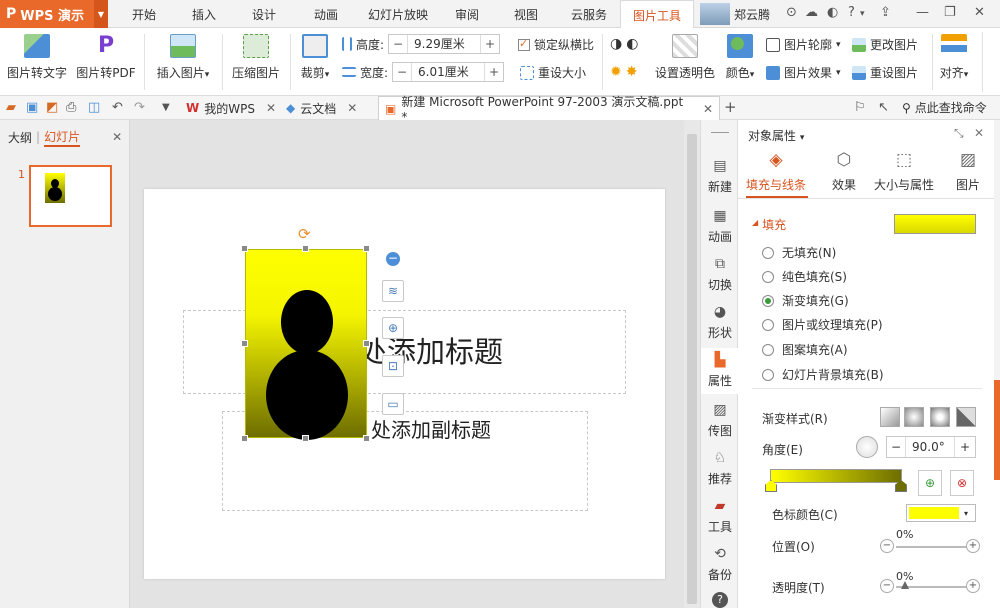  What do you see at coordinates (623, 72) in the screenshot?
I see `brightness-adjust-buttons: ✹ ✸` at bounding box center [623, 72].